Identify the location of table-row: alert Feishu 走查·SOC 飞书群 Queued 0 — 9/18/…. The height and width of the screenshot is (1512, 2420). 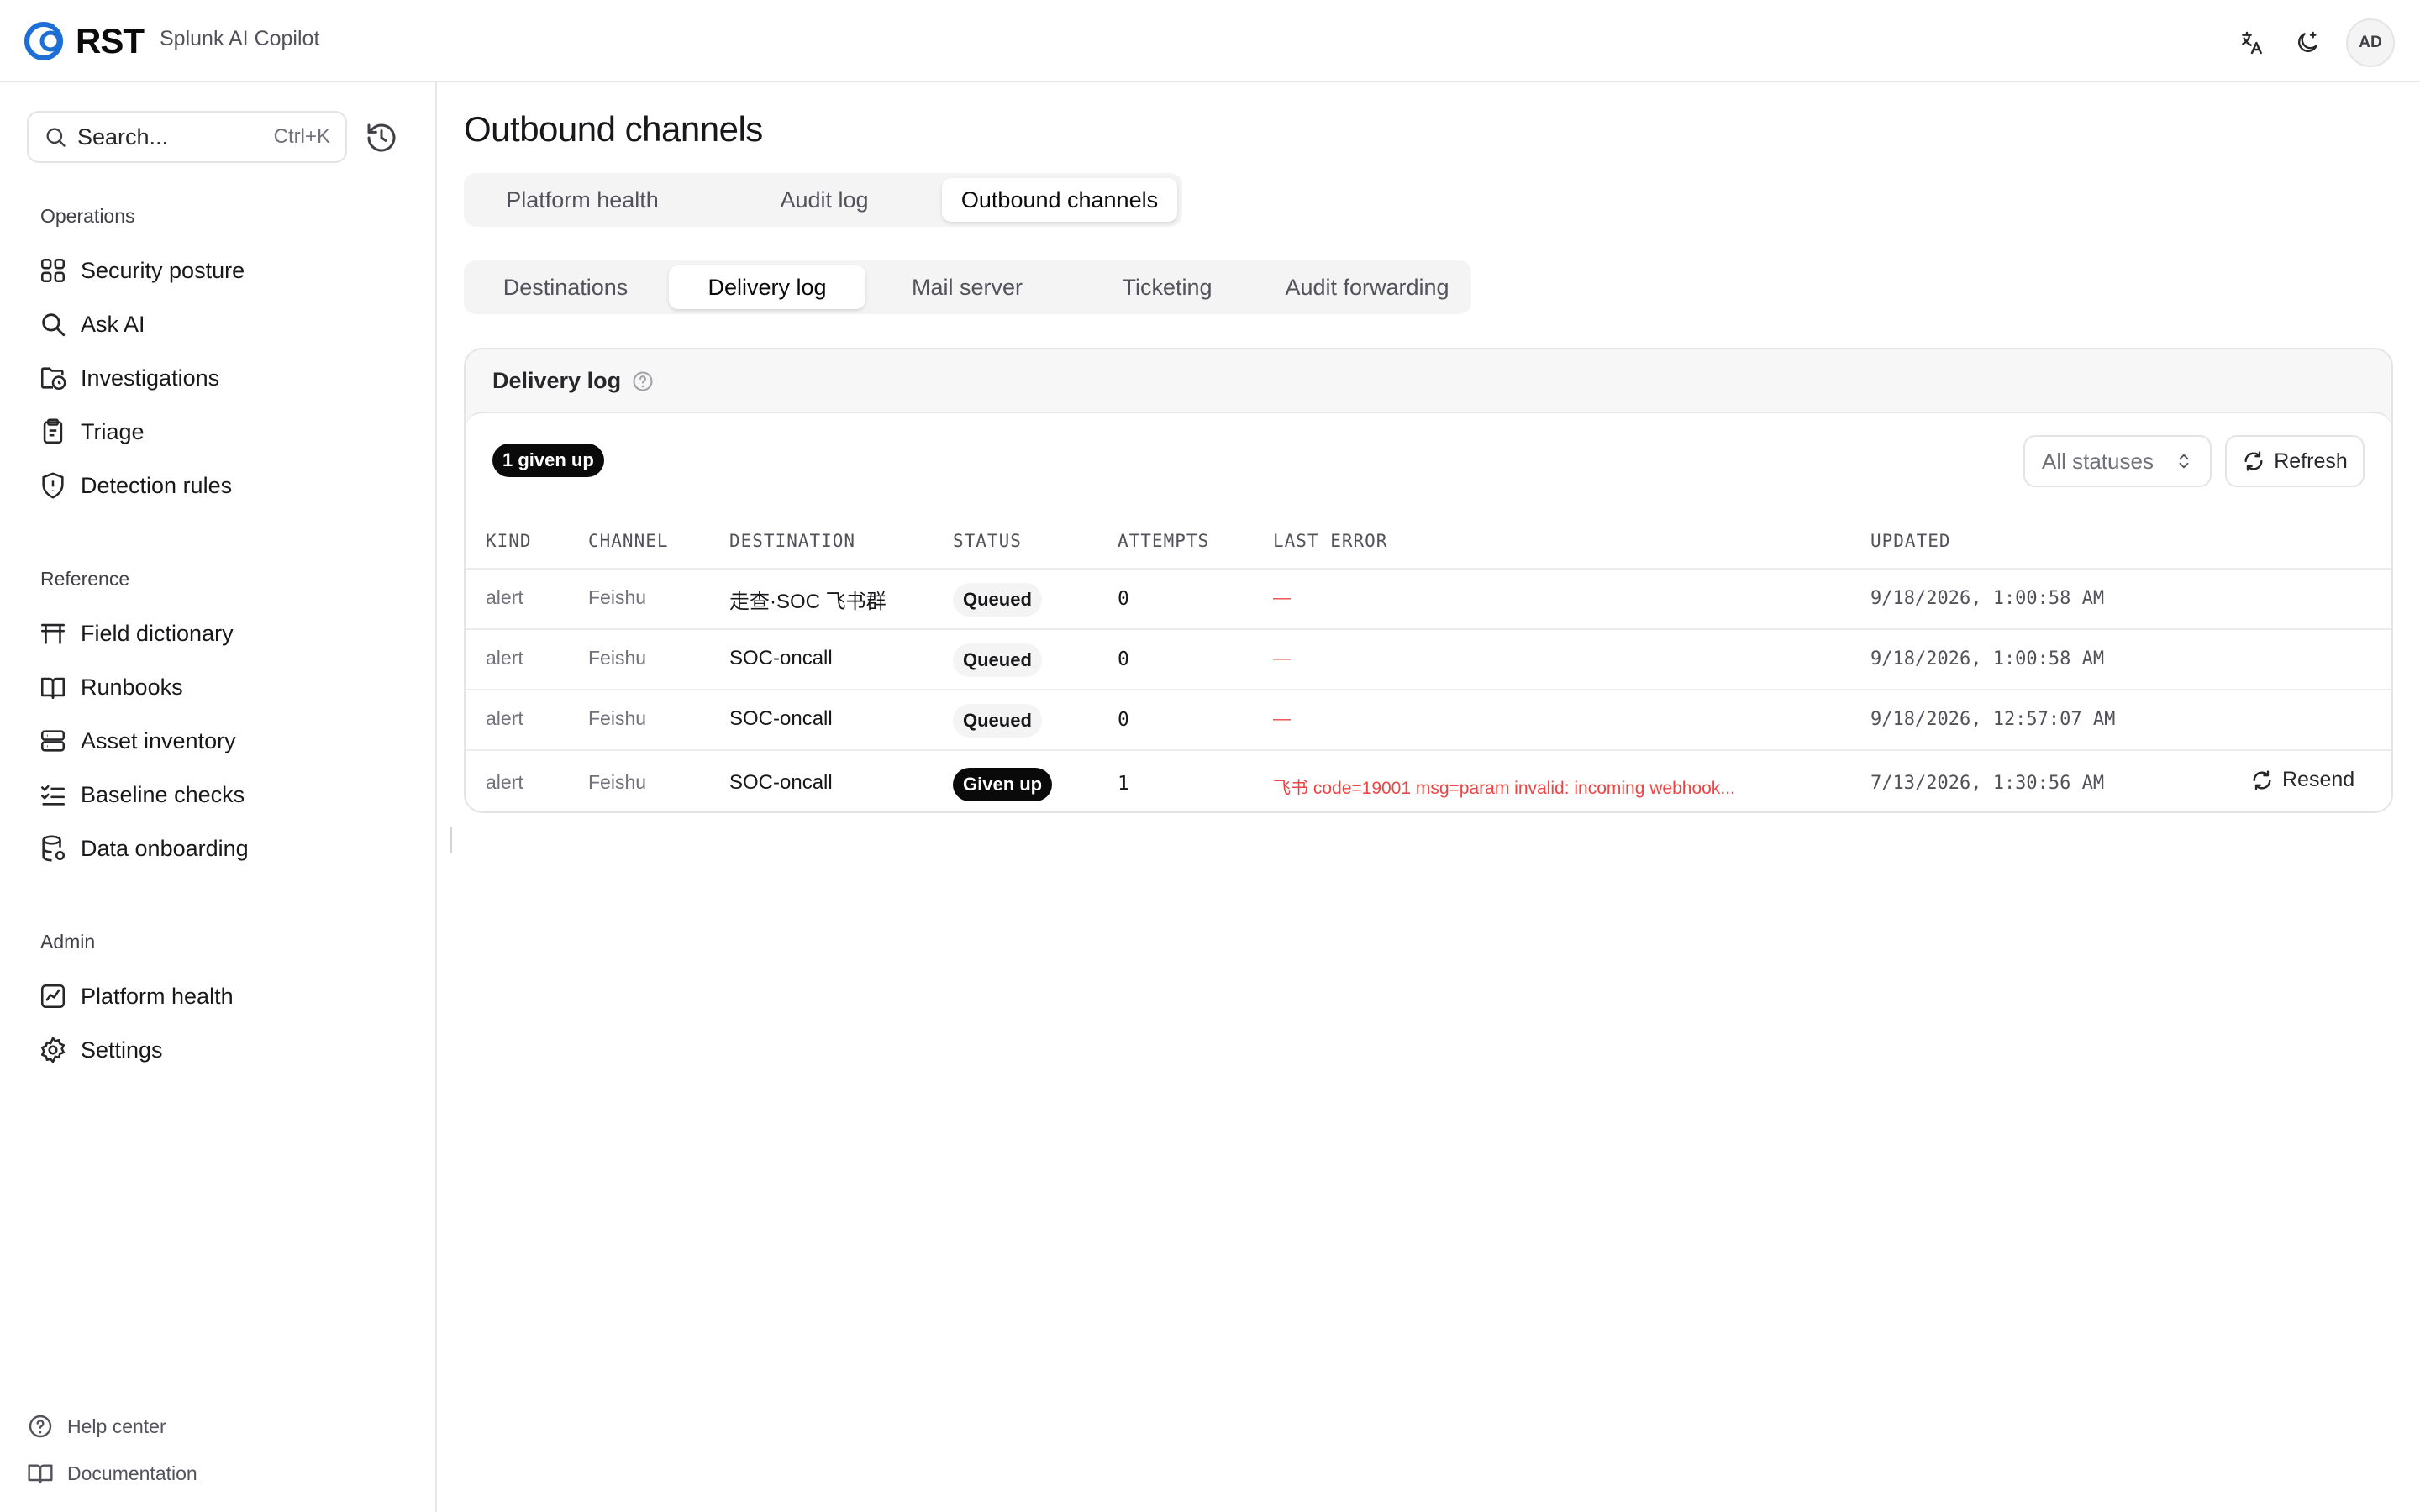
(1428, 598).